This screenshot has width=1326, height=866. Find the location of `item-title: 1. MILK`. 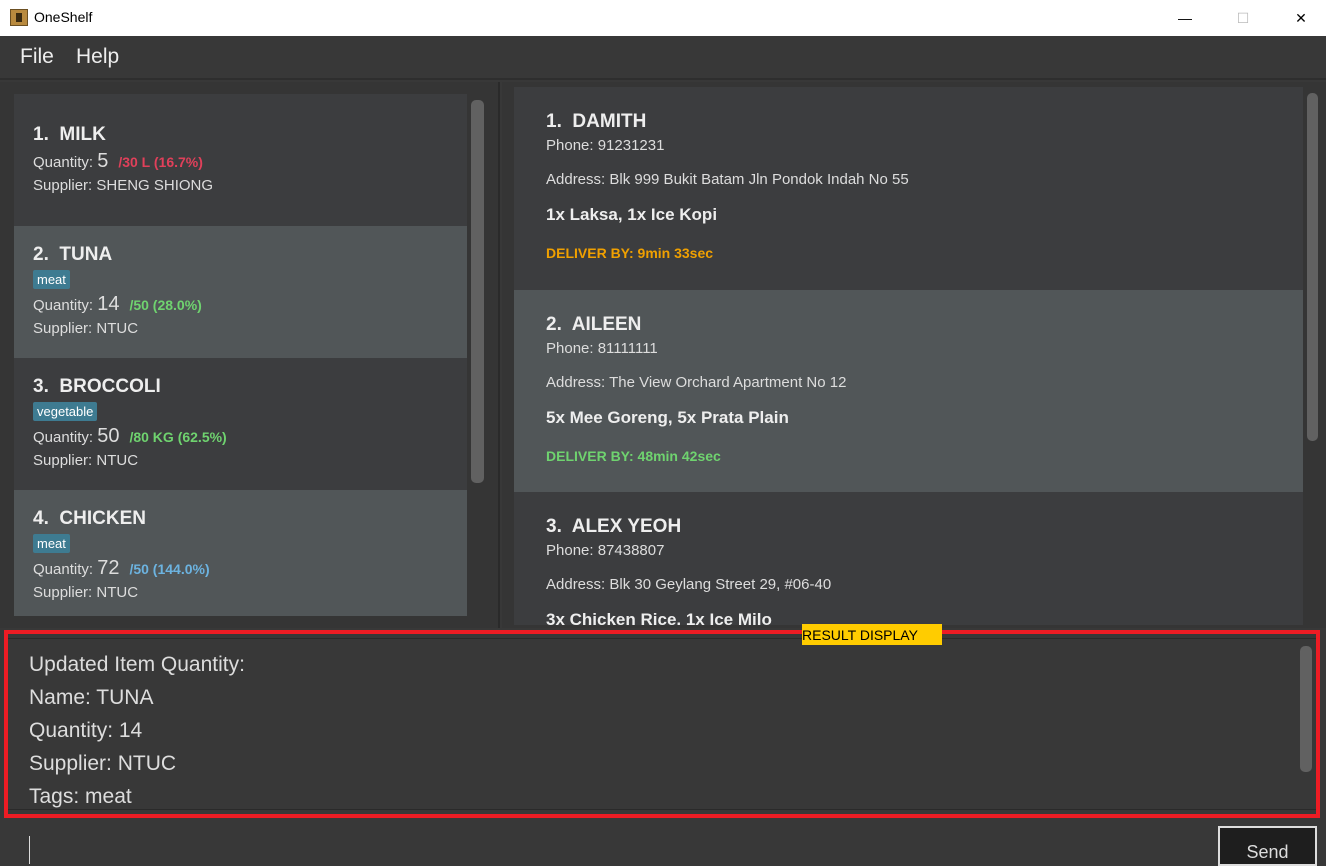

item-title: 1. MILK is located at coordinates (69, 134).